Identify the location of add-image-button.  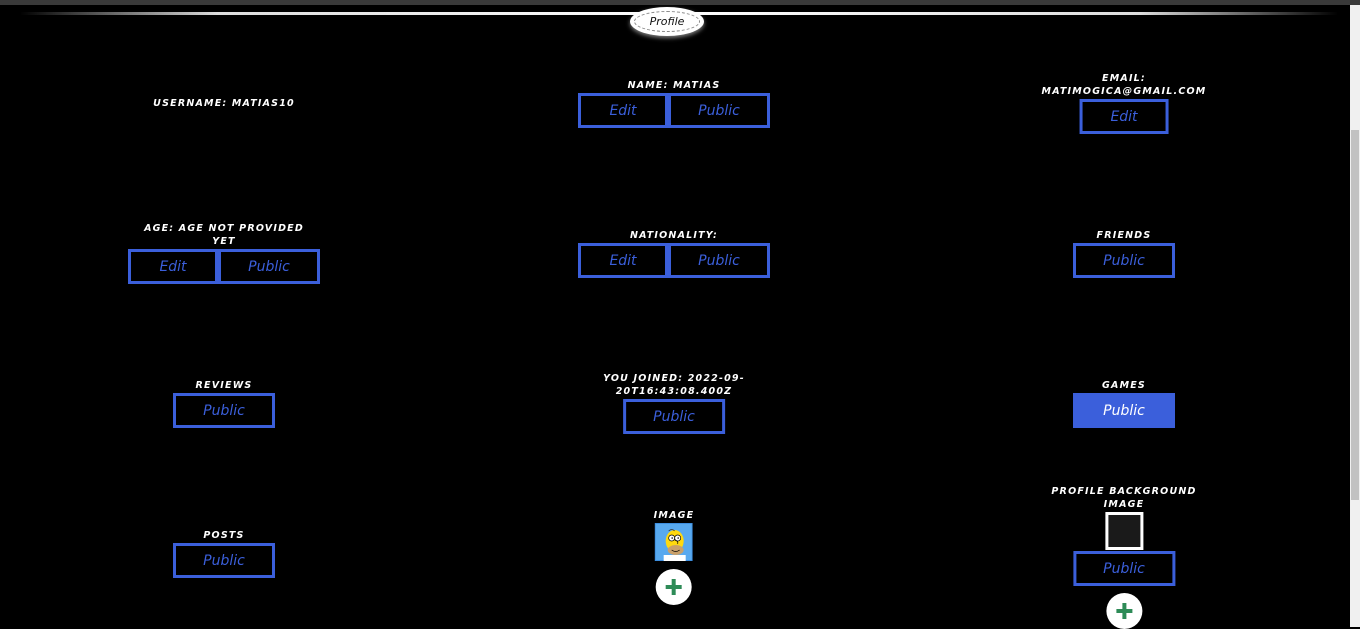
(673, 587).